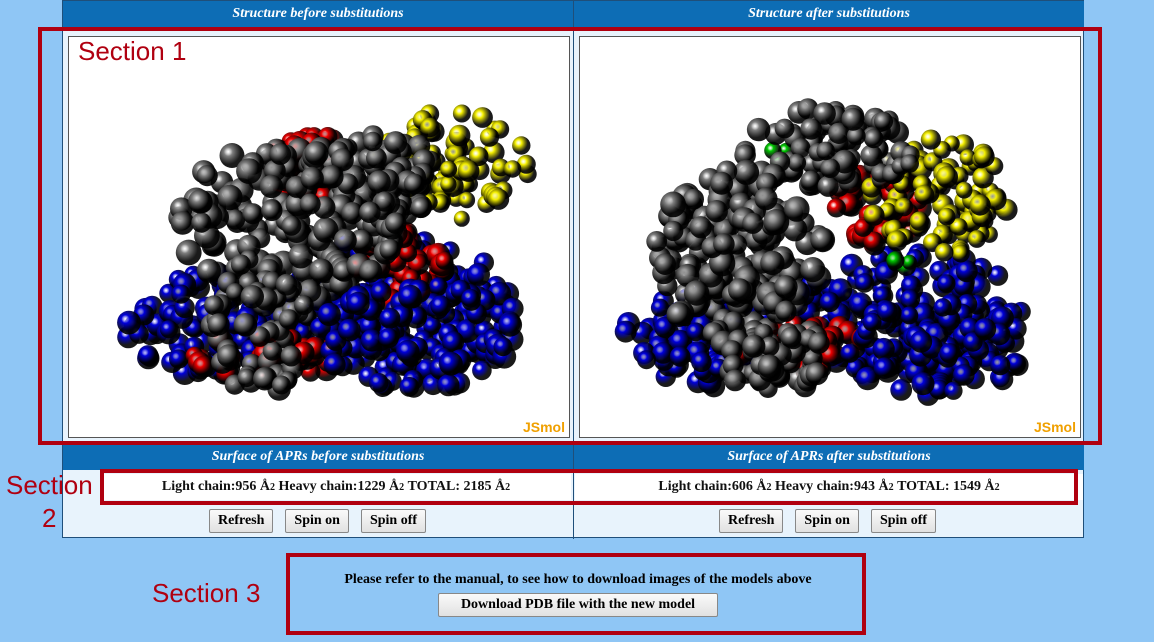 The width and height of the screenshot is (1154, 642). Describe the element at coordinates (829, 14) in the screenshot. I see `header-after: Structure after substitutions` at that location.